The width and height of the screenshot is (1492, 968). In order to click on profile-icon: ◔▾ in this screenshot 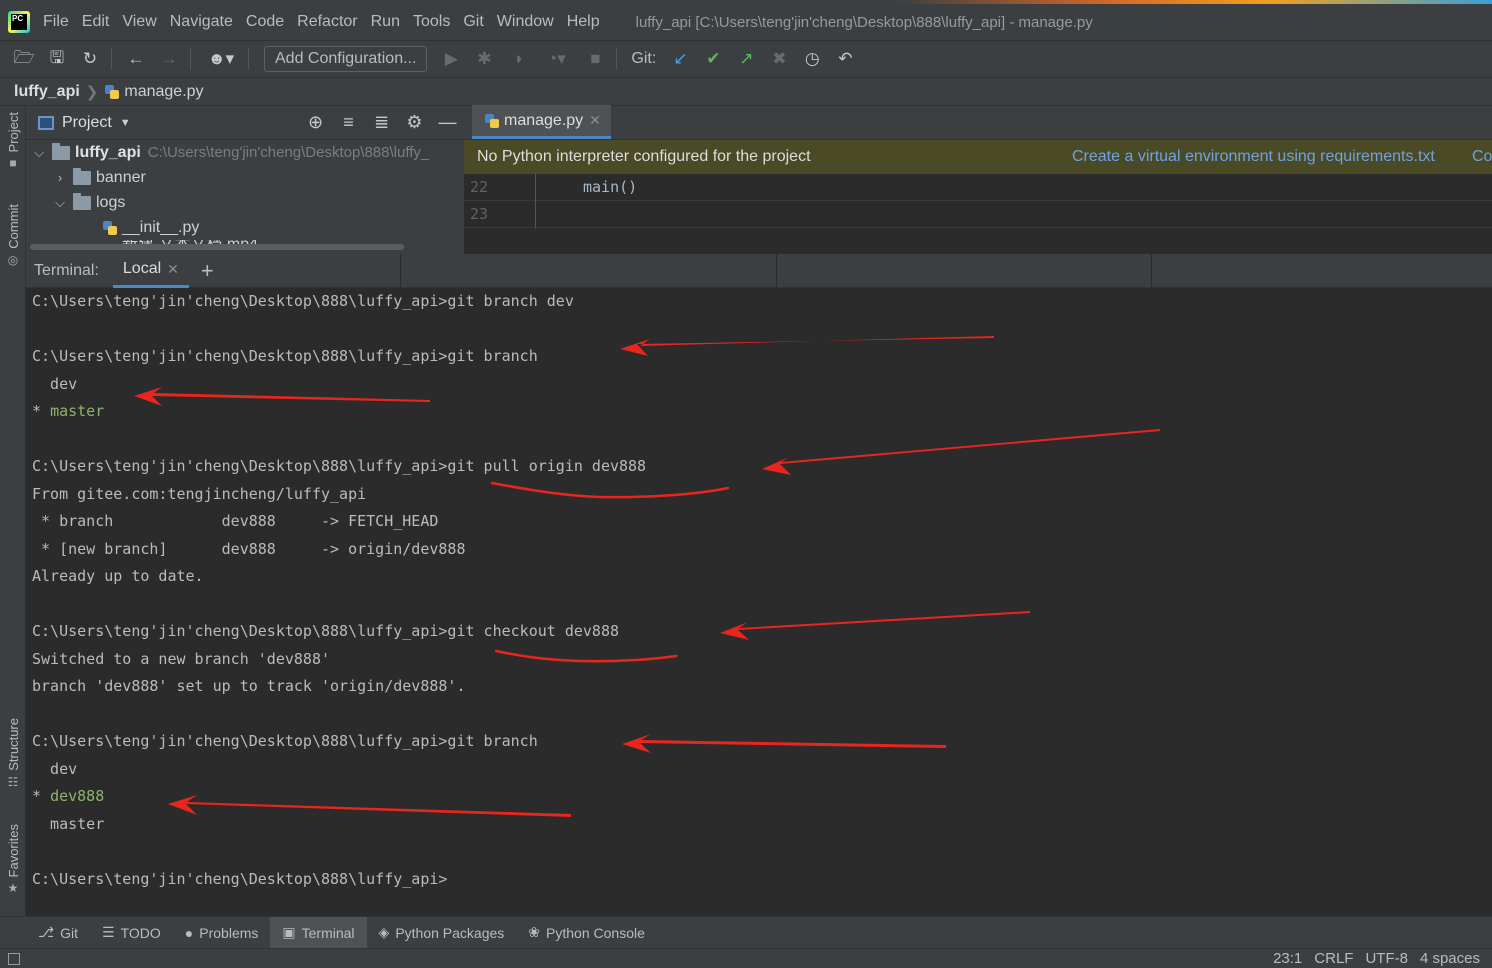, I will do `click(556, 58)`.